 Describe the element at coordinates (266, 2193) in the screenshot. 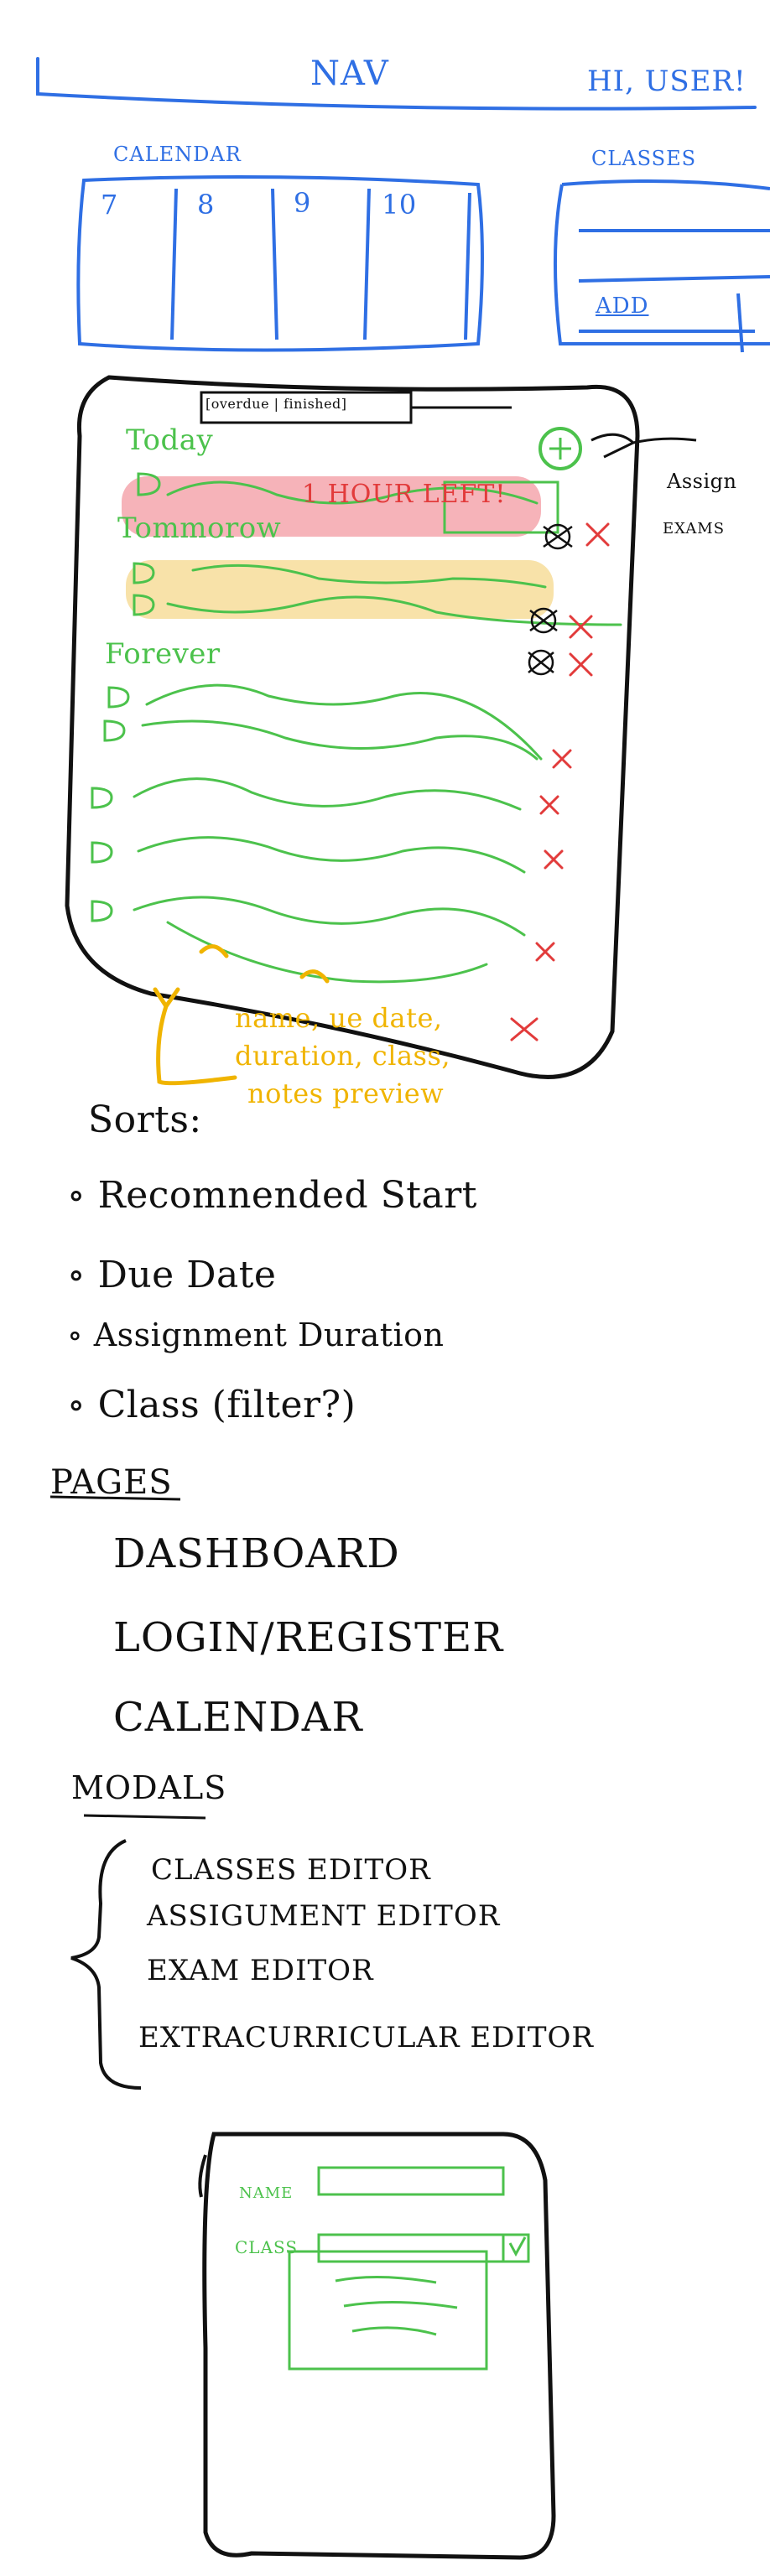

I see `name-field-label: NAME` at that location.